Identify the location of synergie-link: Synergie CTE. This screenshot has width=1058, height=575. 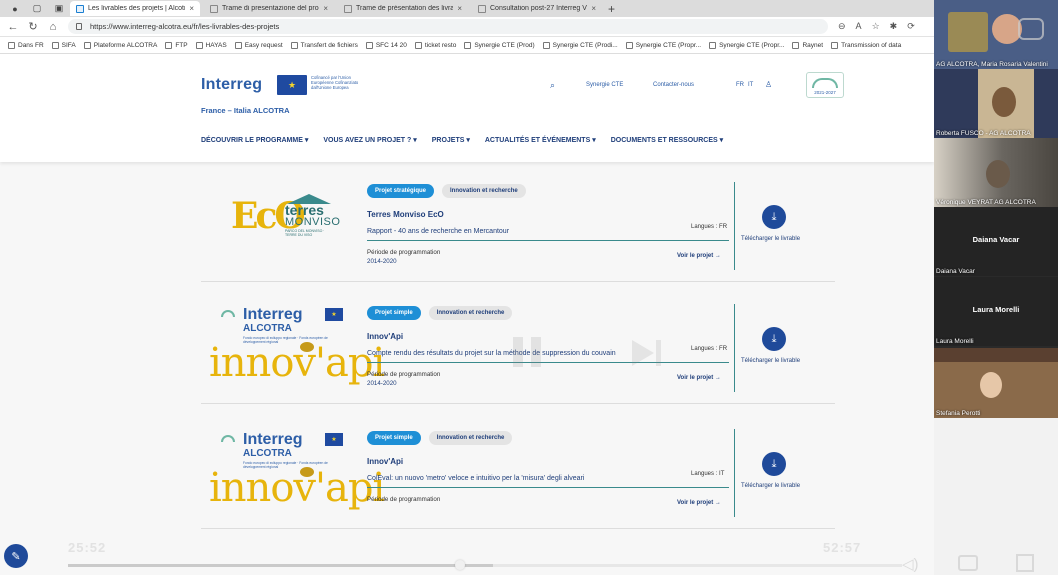
(604, 85).